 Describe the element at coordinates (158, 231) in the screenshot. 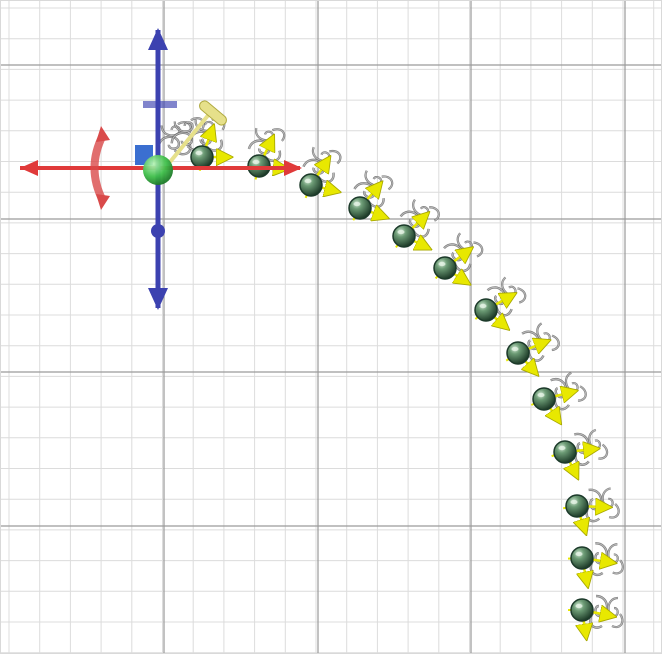

I see `axis-dot-icon` at that location.